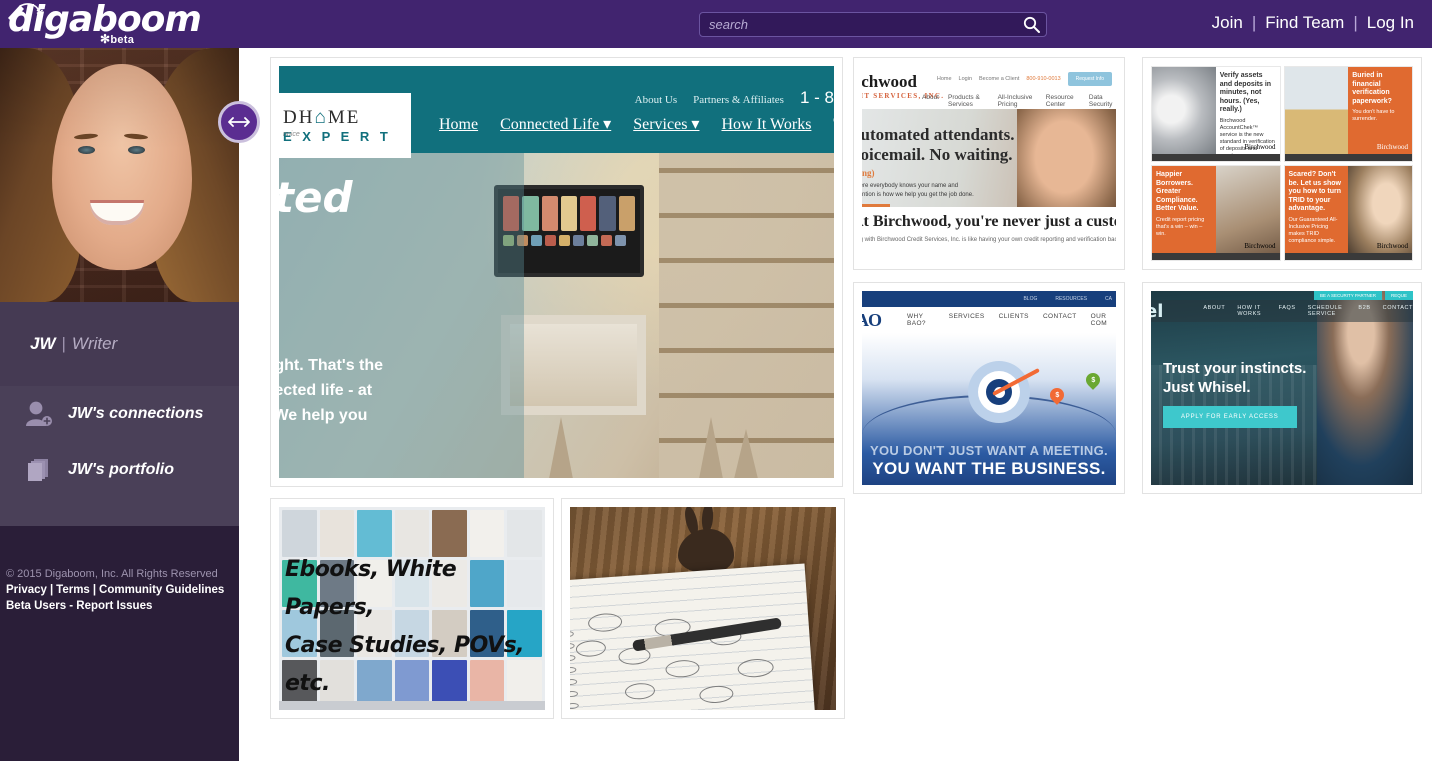 The height and width of the screenshot is (761, 1432). I want to click on utility-become-client: Become a Client, so click(999, 79).